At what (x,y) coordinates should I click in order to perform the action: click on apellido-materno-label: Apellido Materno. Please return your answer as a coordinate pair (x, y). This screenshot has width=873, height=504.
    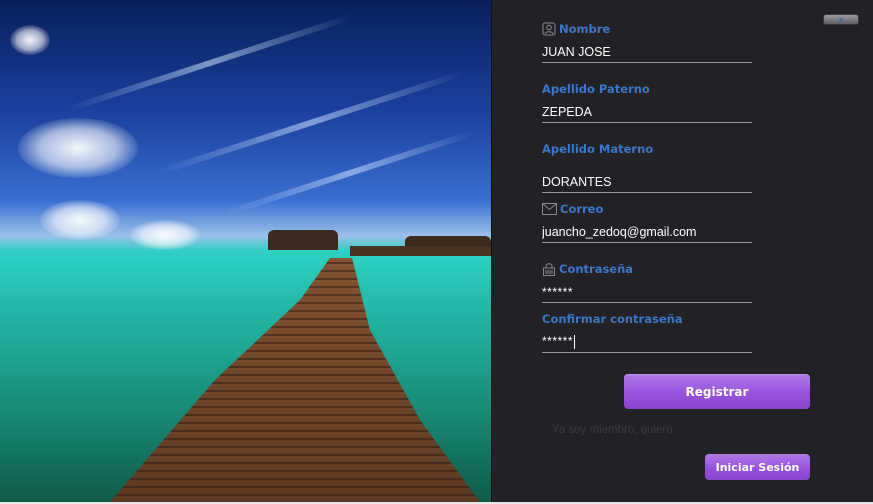
    Looking at the image, I should click on (598, 149).